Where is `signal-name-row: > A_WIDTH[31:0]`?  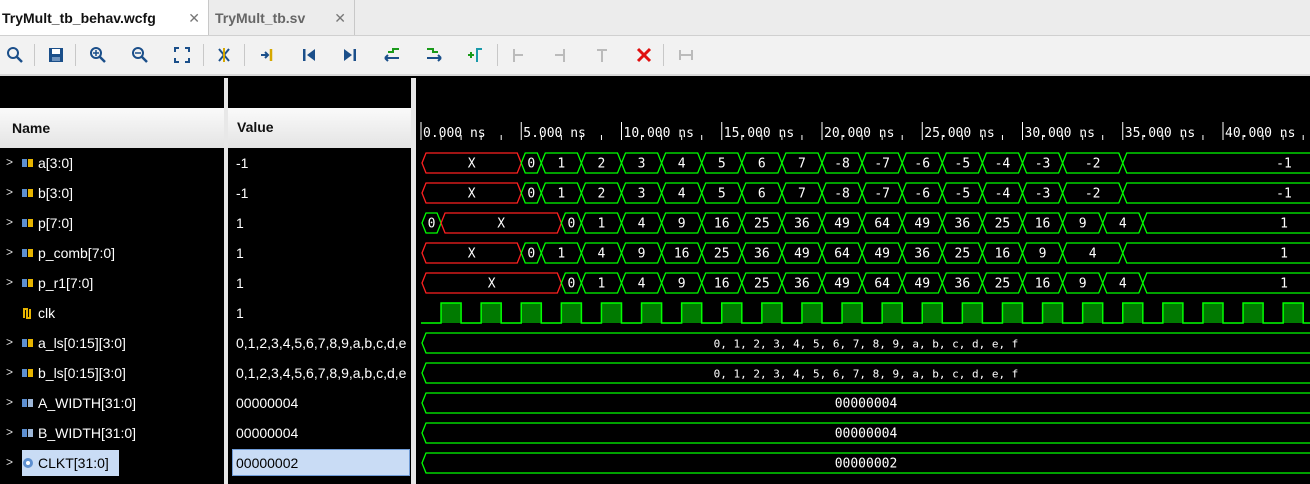
signal-name-row: > A_WIDTH[31:0] is located at coordinates (112, 403).